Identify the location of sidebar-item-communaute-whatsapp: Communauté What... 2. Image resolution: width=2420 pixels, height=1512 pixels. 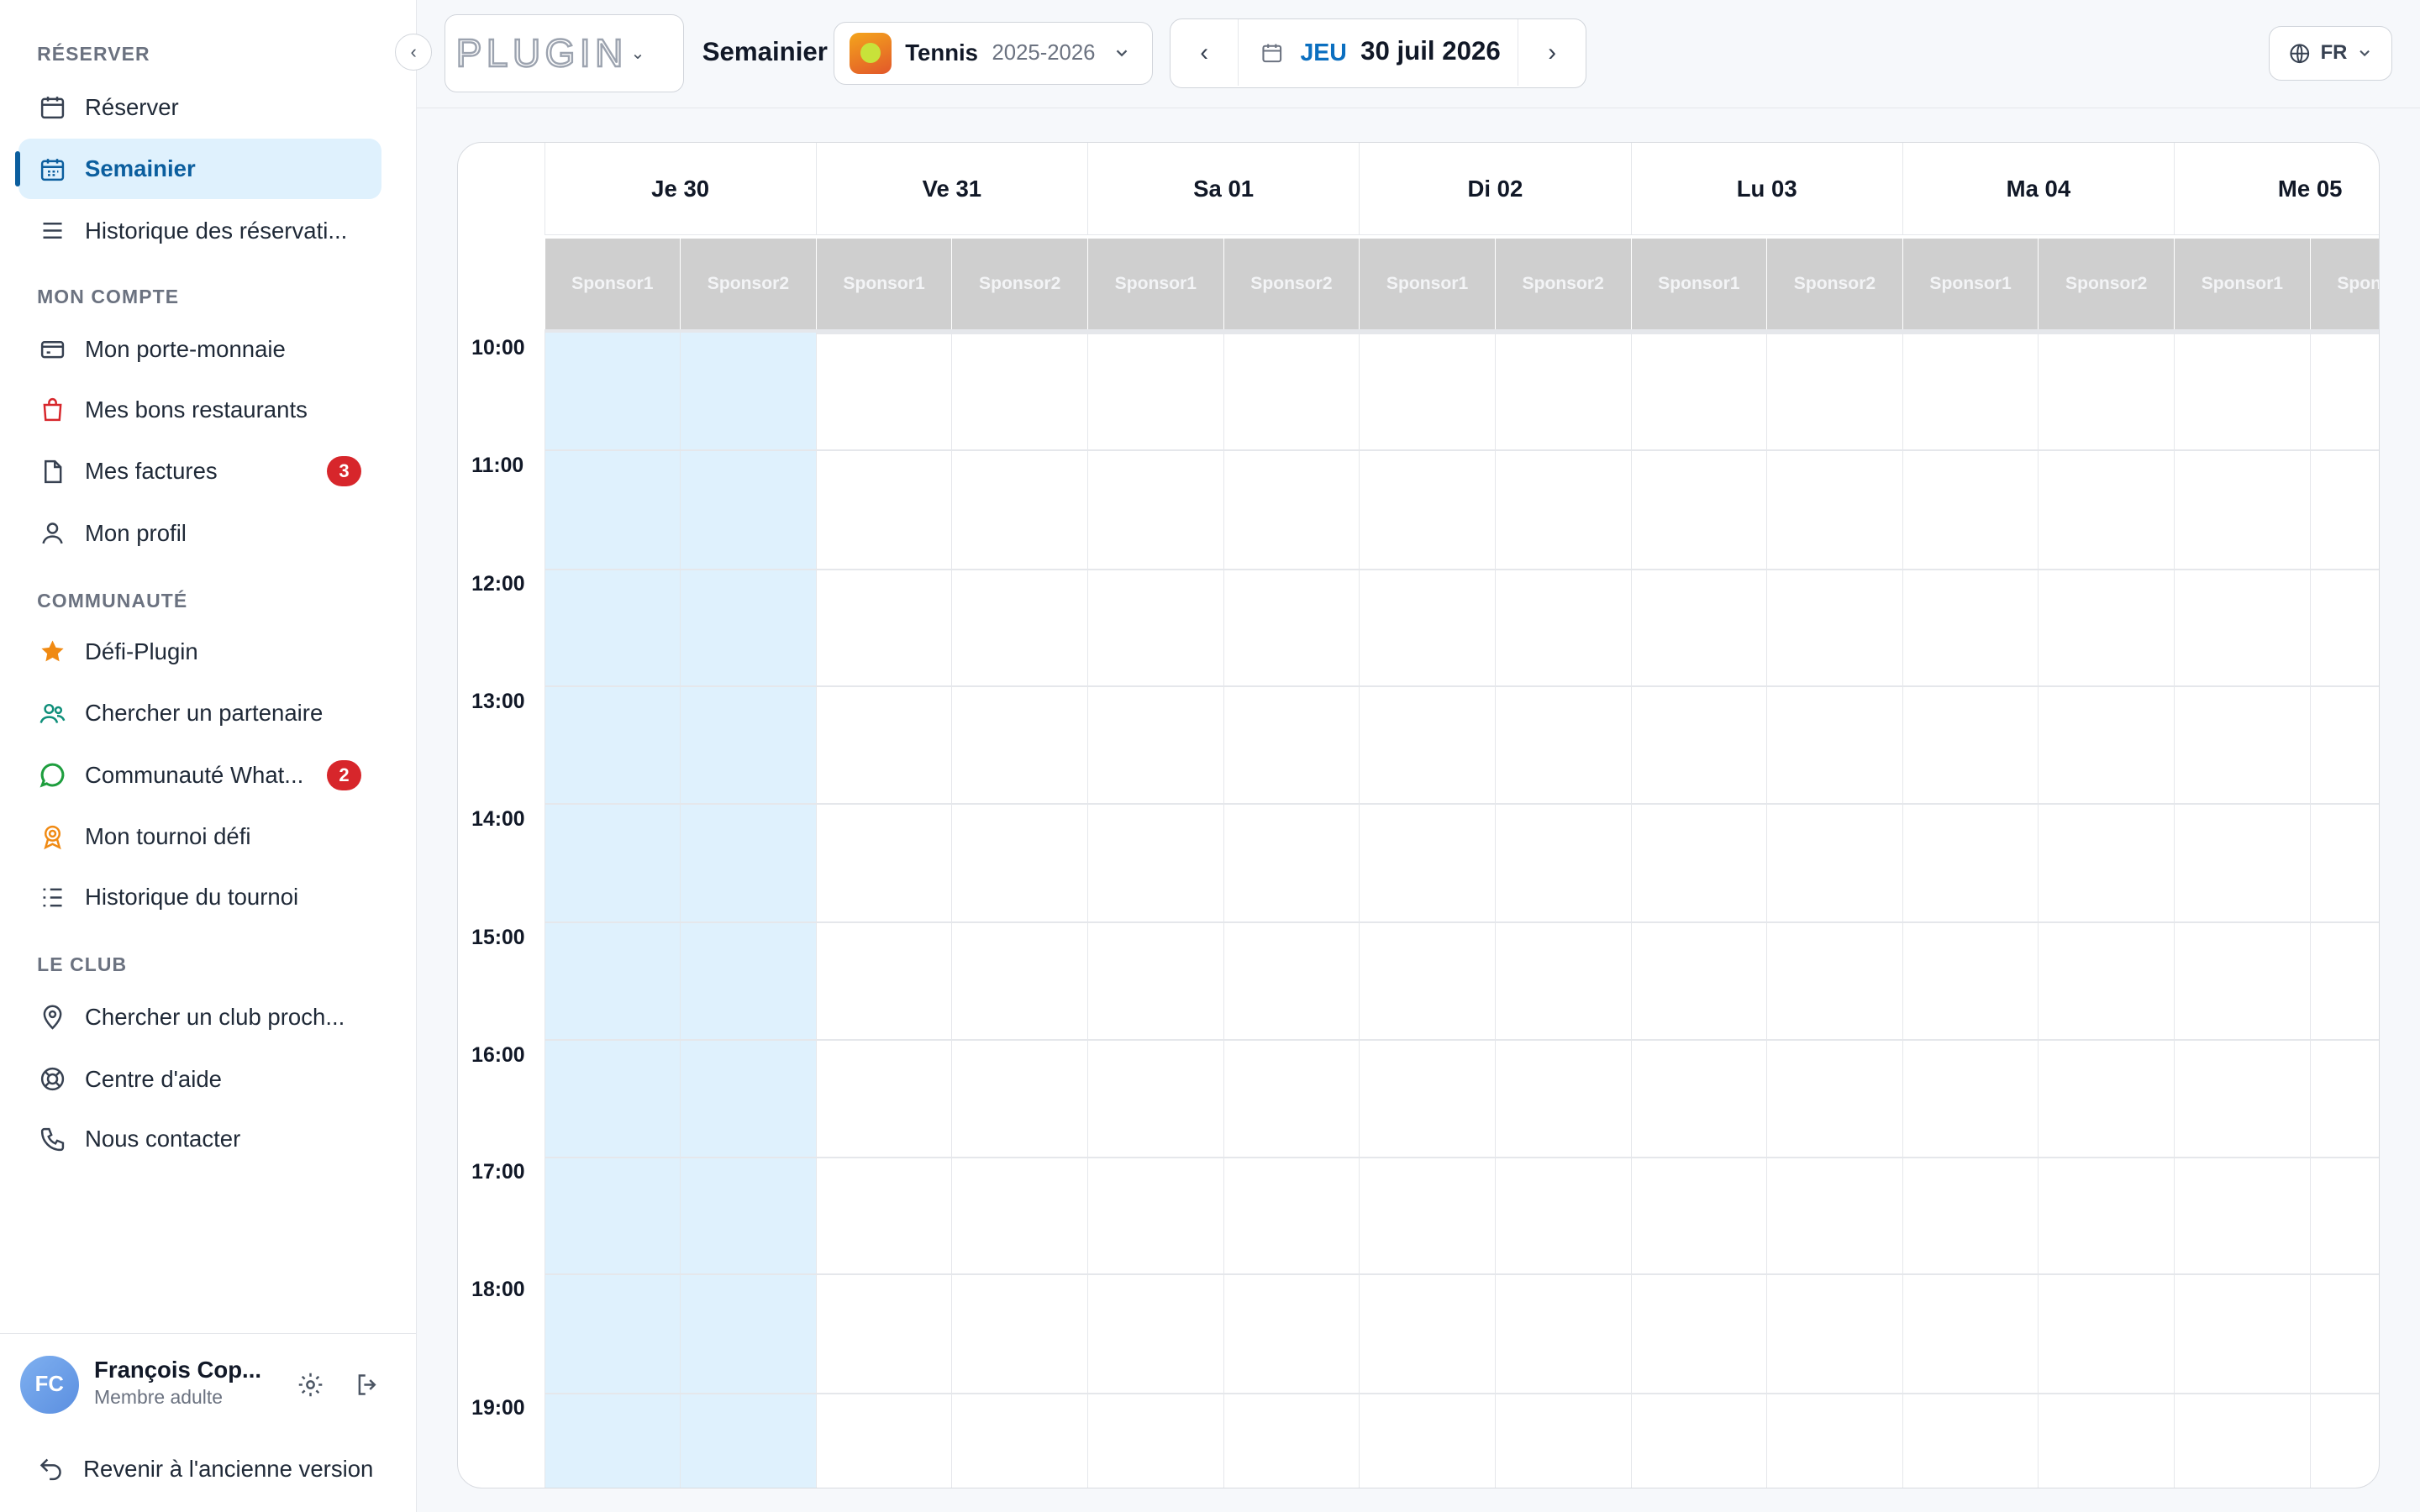
(199, 775).